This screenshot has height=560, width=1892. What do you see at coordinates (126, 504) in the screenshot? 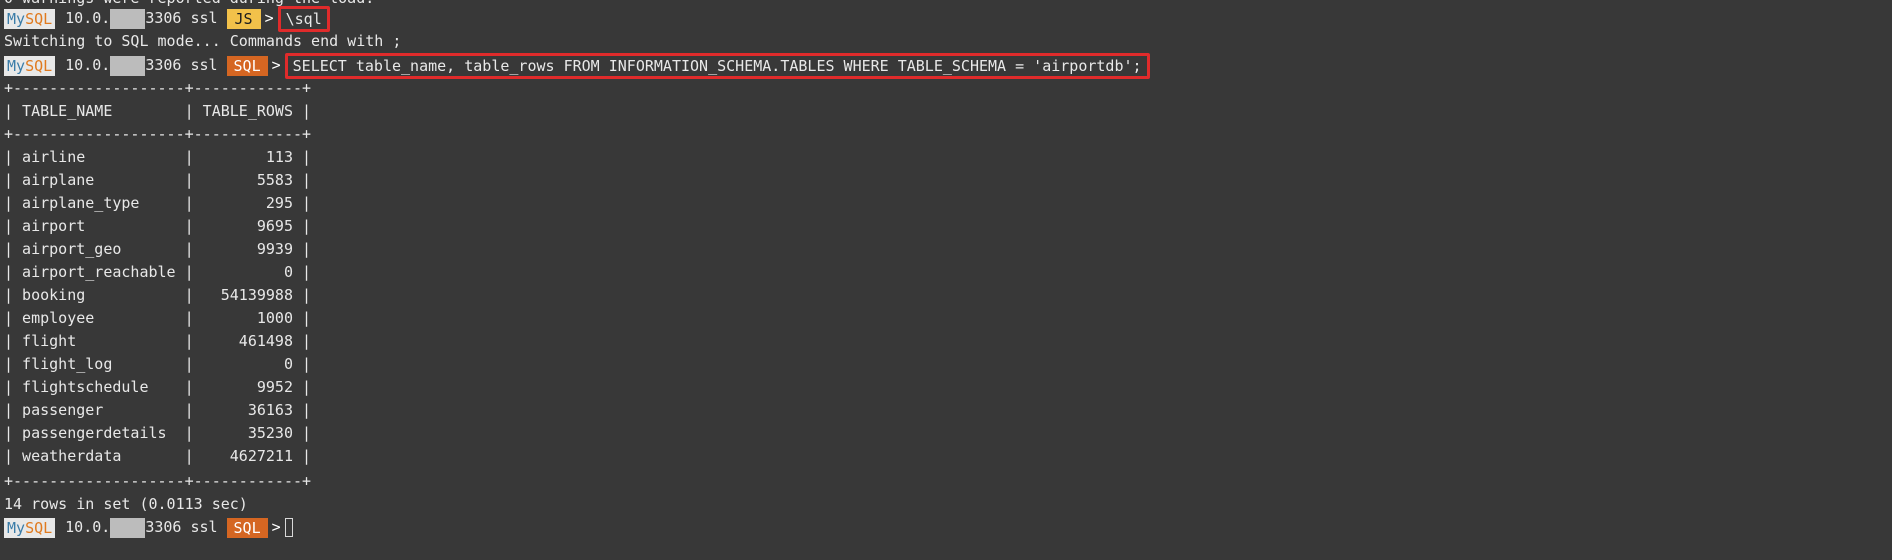
I see `rows-summary: 14 rows in set (0.0113 sec)` at bounding box center [126, 504].